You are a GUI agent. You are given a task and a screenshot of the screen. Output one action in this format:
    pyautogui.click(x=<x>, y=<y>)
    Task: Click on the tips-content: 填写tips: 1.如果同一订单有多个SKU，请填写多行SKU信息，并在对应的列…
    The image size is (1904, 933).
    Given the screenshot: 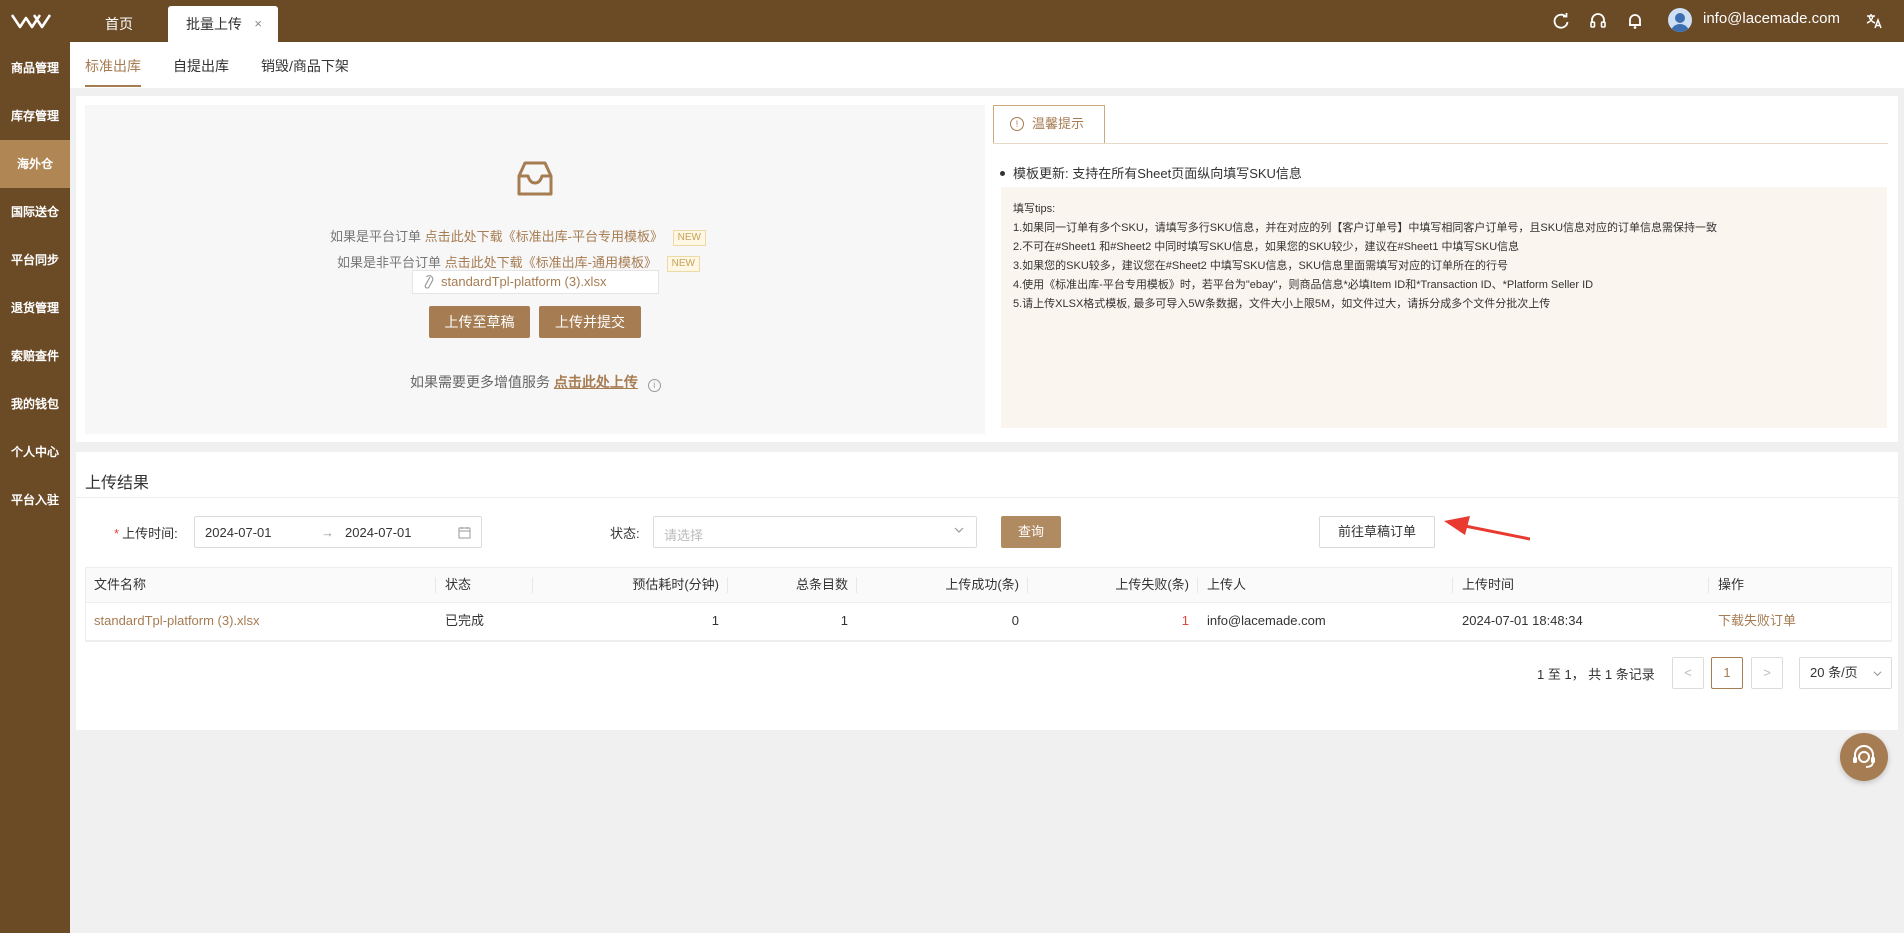 What is the action you would take?
    pyautogui.click(x=1444, y=307)
    